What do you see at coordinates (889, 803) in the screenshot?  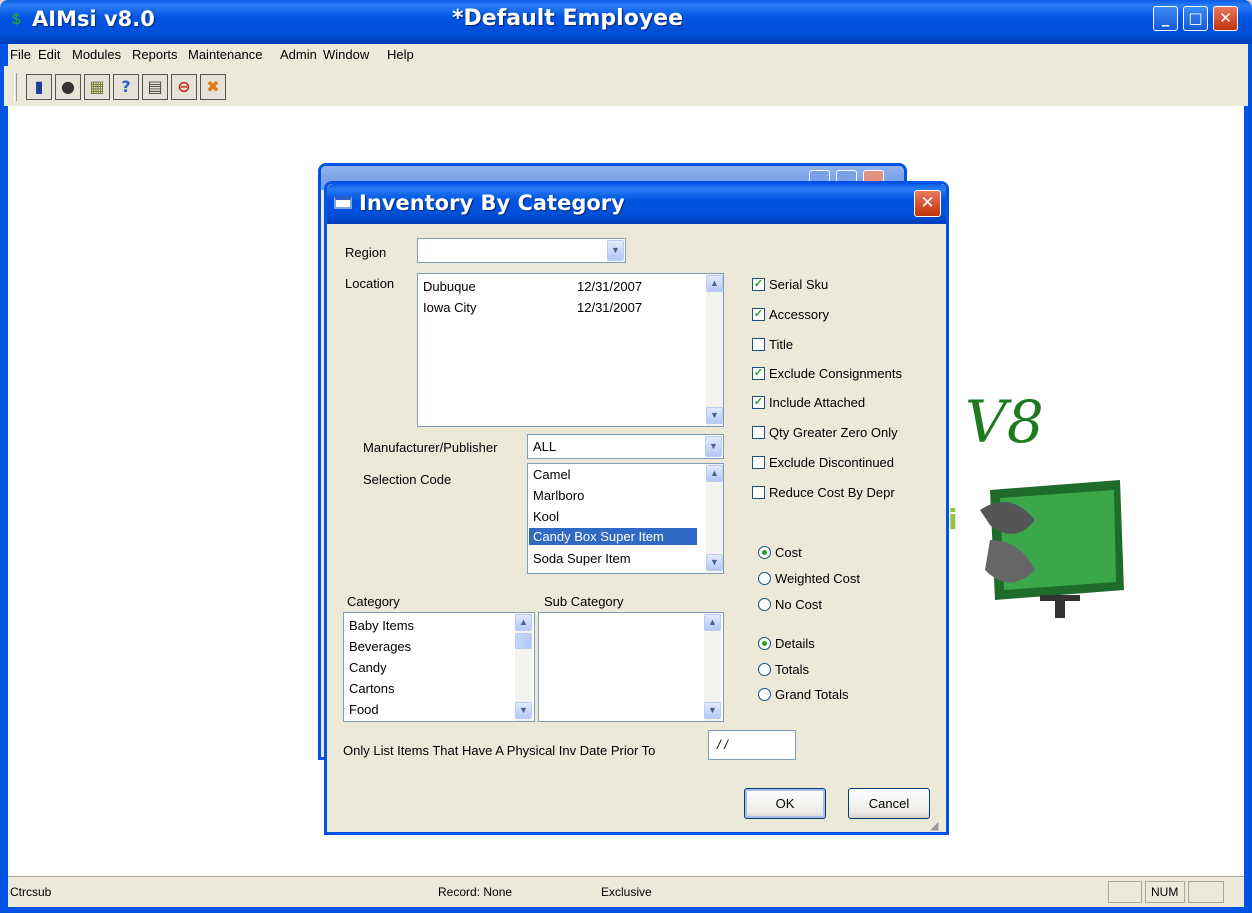 I see `cancel-button: Cancel` at bounding box center [889, 803].